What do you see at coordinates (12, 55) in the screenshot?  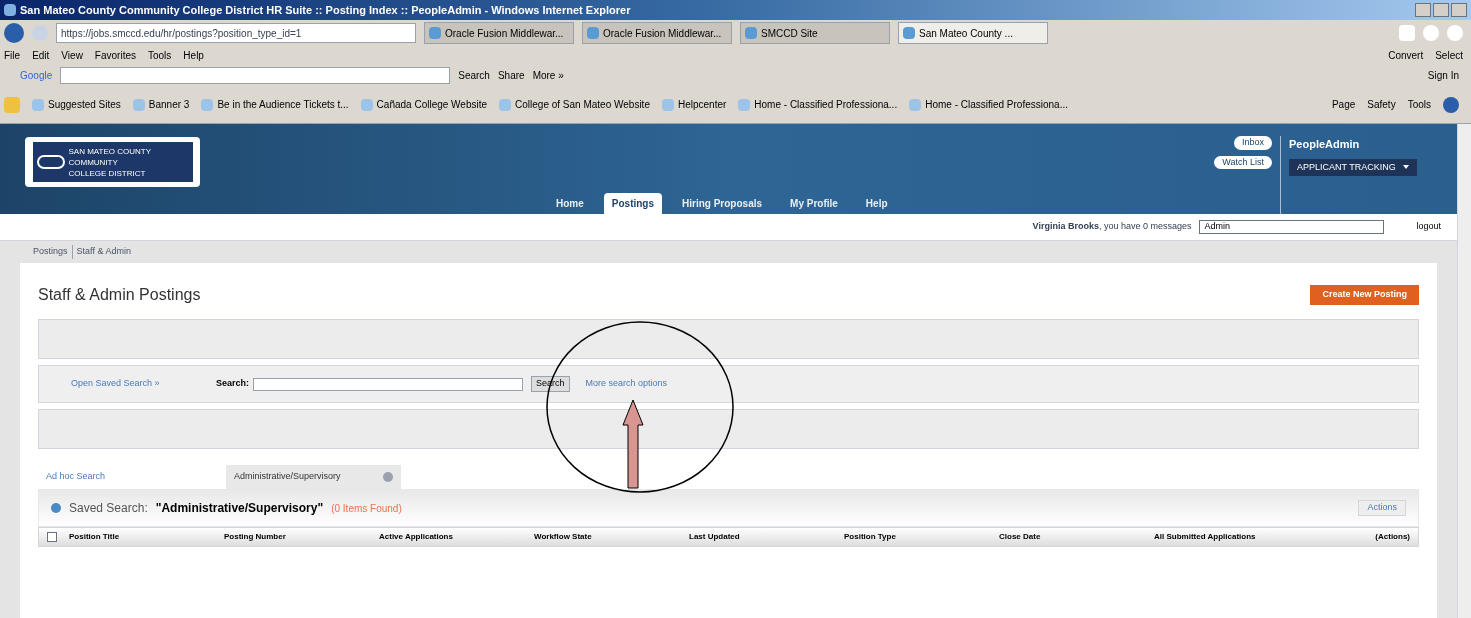 I see `menu-item: File` at bounding box center [12, 55].